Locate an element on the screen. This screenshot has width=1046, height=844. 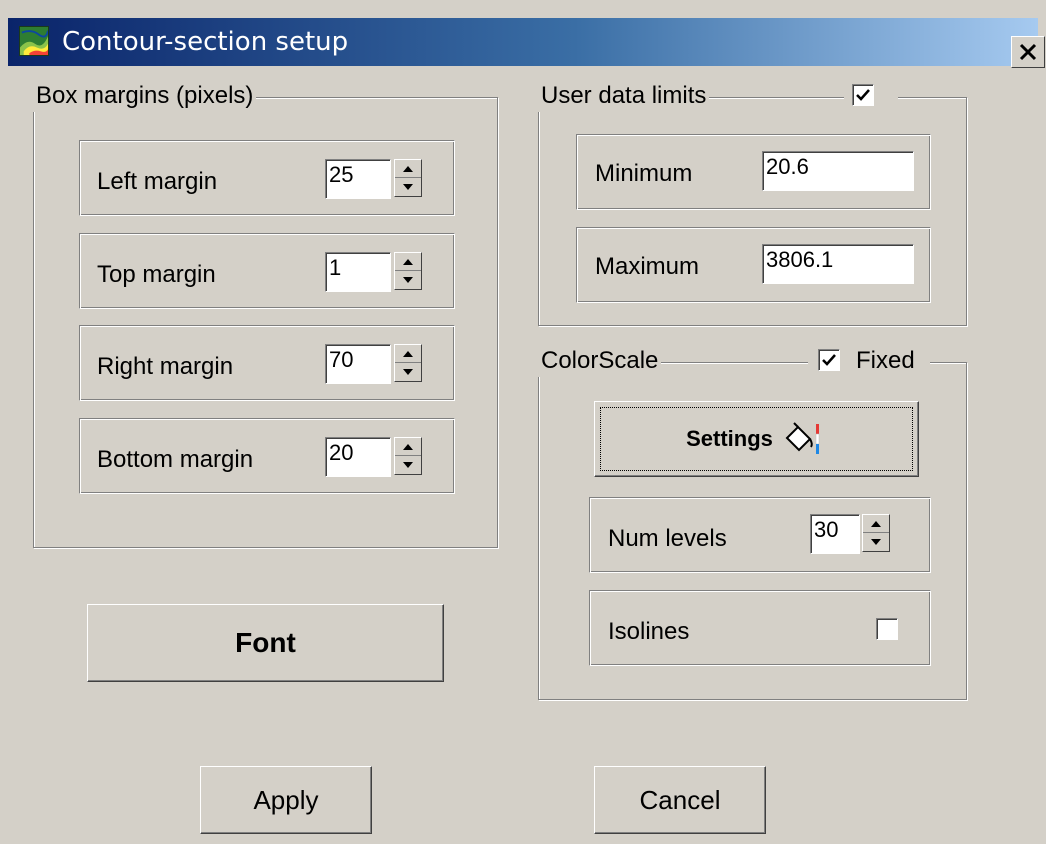
left-margin-spinner is located at coordinates (408, 178).